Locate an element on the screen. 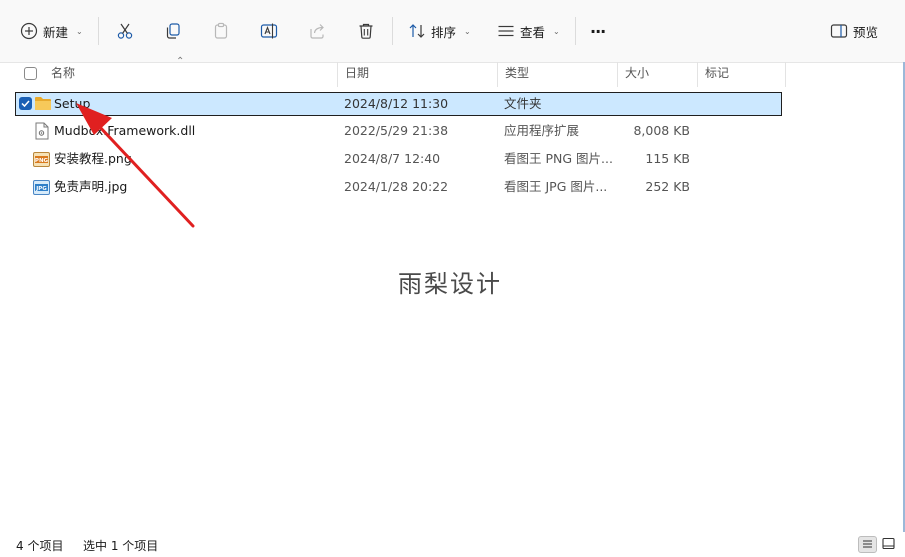 This screenshot has width=905, height=557. file-row-setup: Setup 2024/8/12 11:30 文件夹 is located at coordinates (398, 104).